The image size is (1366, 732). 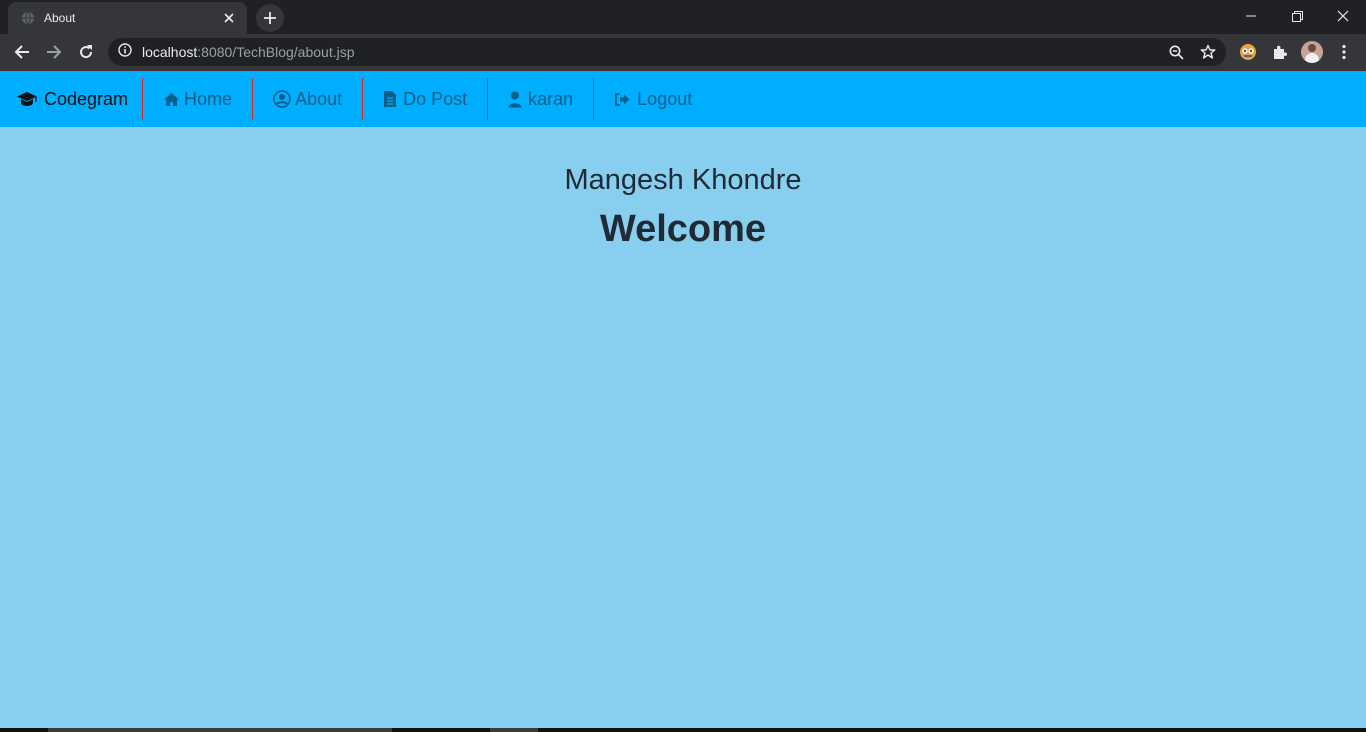 I want to click on browser-tabstrip: About, so click(x=683, y=17).